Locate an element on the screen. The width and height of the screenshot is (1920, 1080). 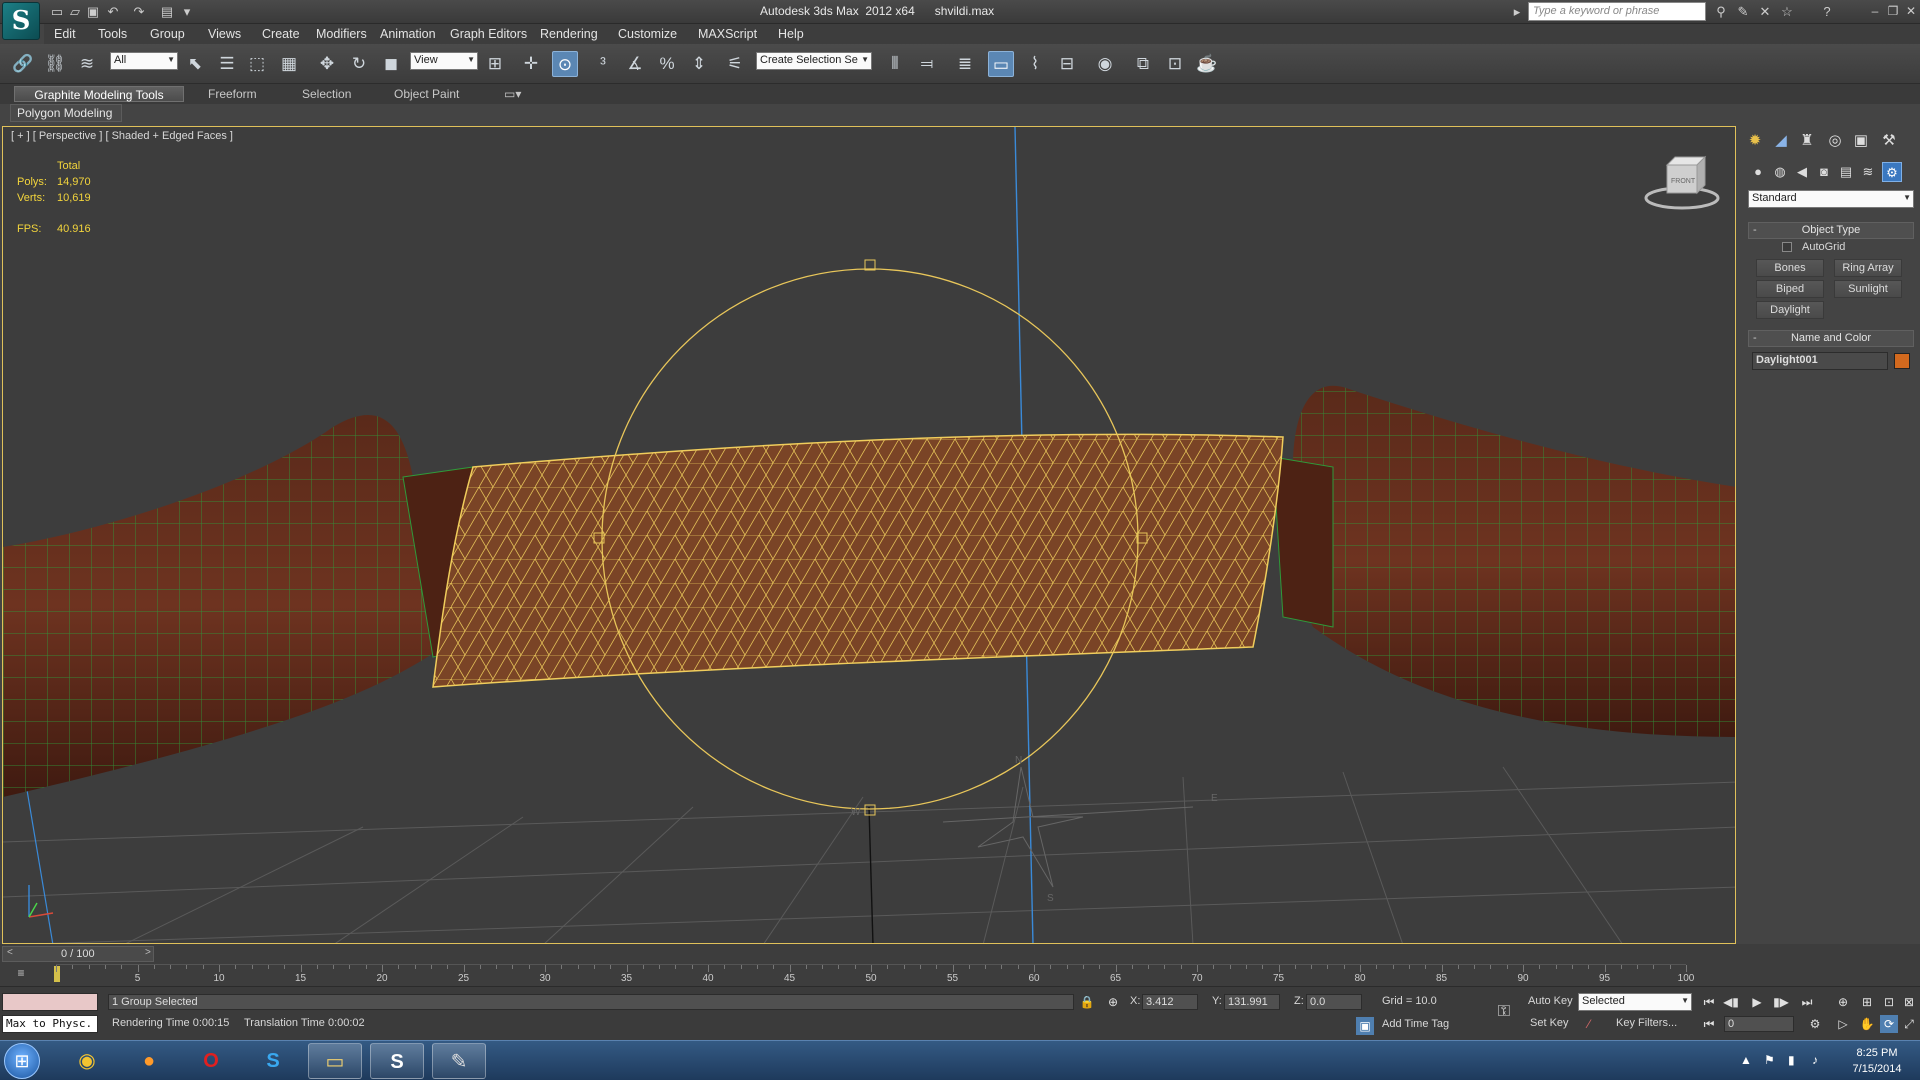
firefox-taskbar-icon: ● is located at coordinates (149, 1061).